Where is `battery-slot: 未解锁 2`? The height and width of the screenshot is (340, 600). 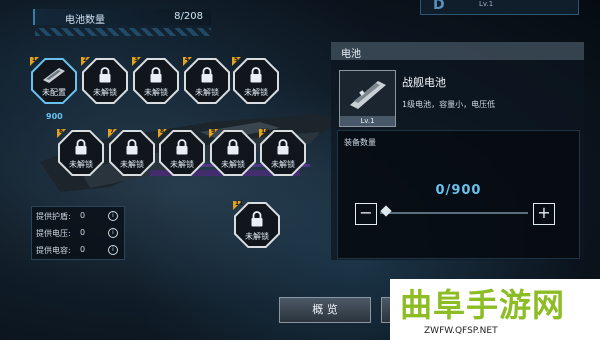
battery-slot: 未解锁 2 is located at coordinates (104, 80).